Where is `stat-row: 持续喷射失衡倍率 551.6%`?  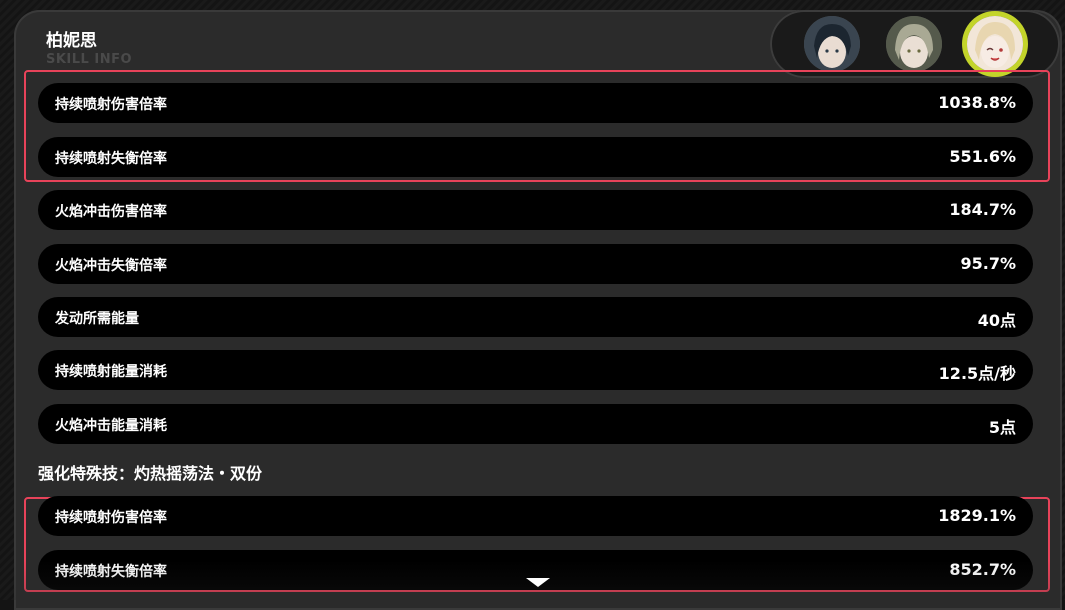 stat-row: 持续喷射失衡倍率 551.6% is located at coordinates (535, 157).